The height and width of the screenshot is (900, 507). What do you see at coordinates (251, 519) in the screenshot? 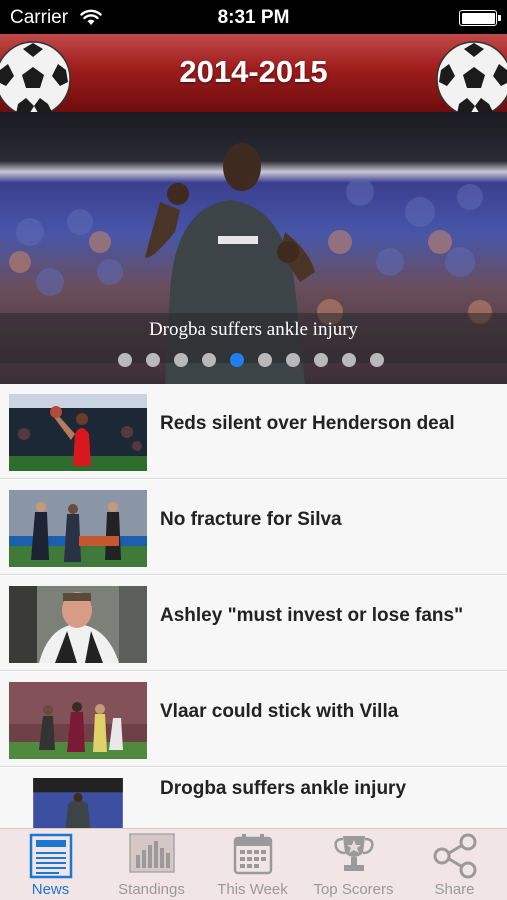
I see `news-title: No fracture for Silva` at bounding box center [251, 519].